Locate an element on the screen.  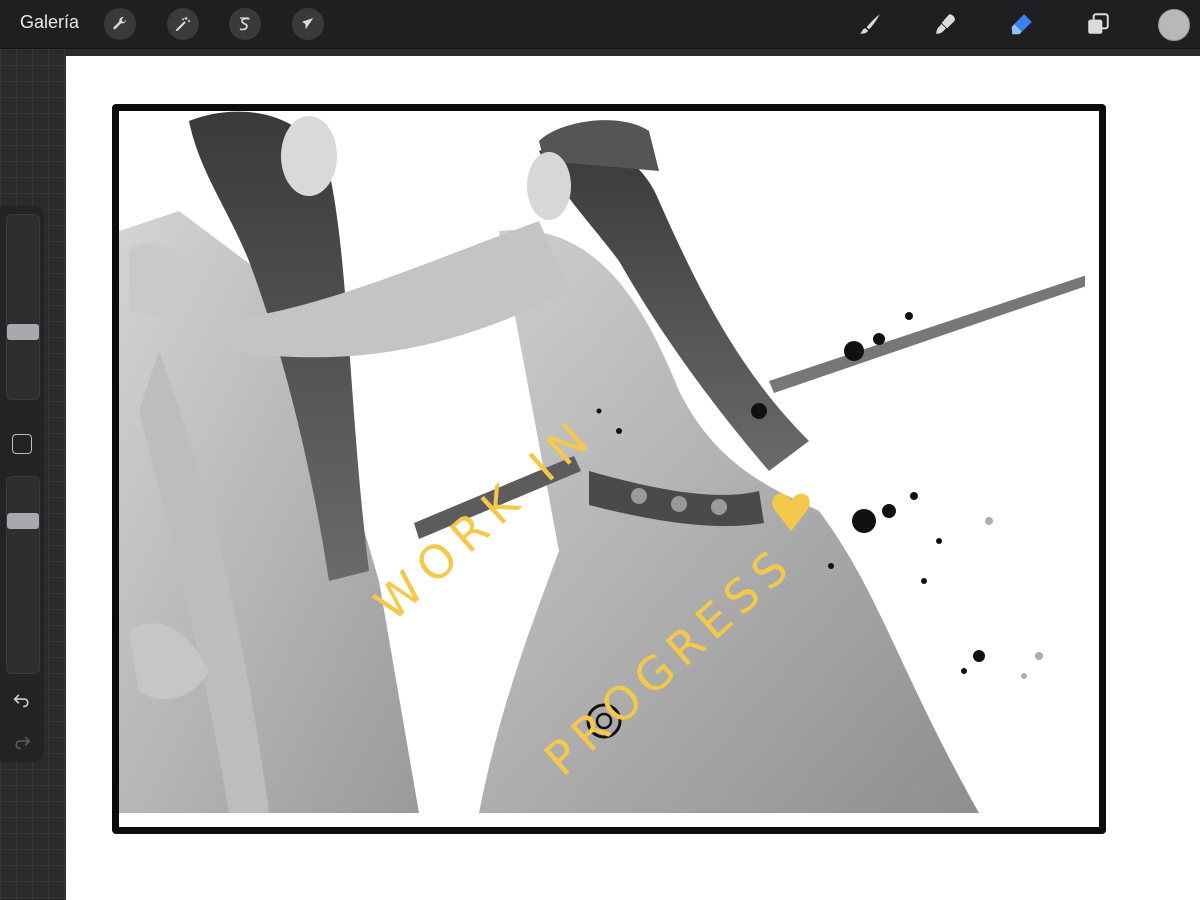
modify-button is located at coordinates (22, 444).